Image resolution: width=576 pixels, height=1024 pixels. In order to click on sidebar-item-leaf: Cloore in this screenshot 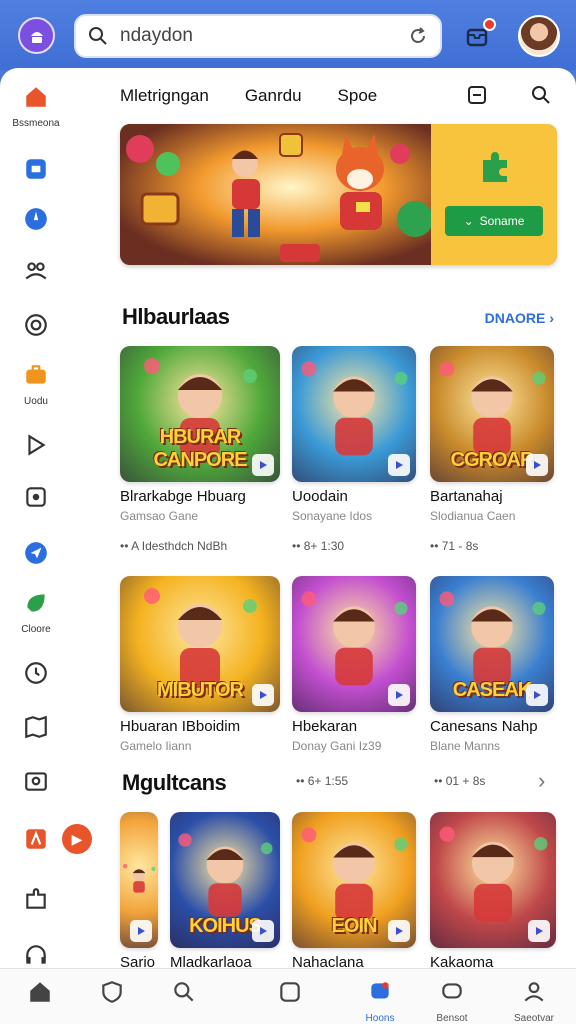, I will do `click(36, 612)`.